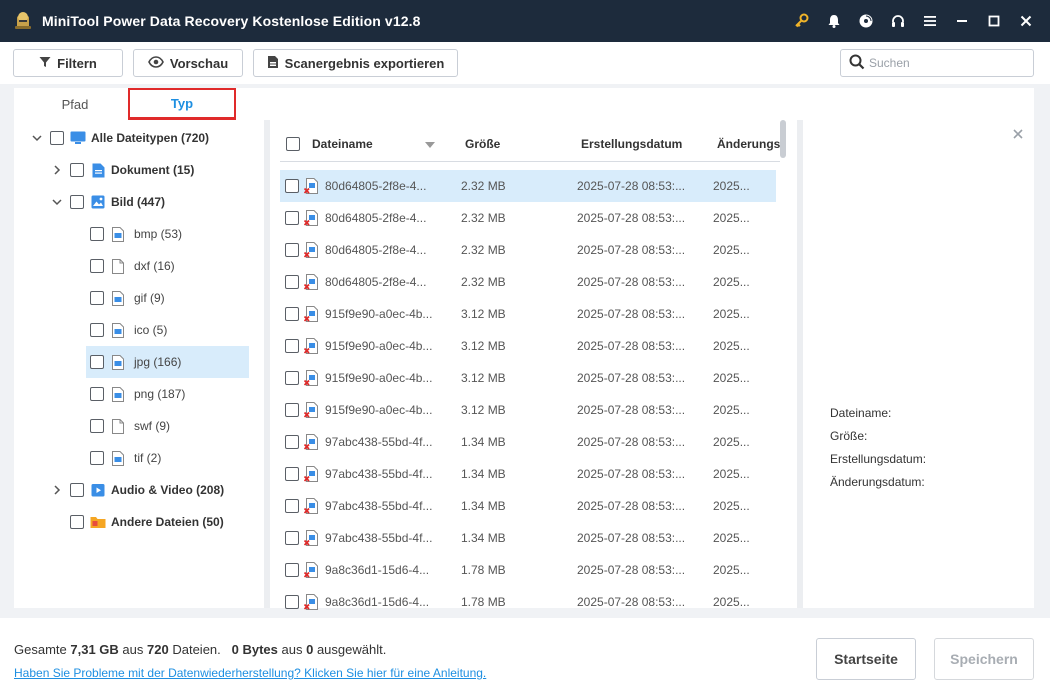  I want to click on maximize-icon, so click(994, 21).